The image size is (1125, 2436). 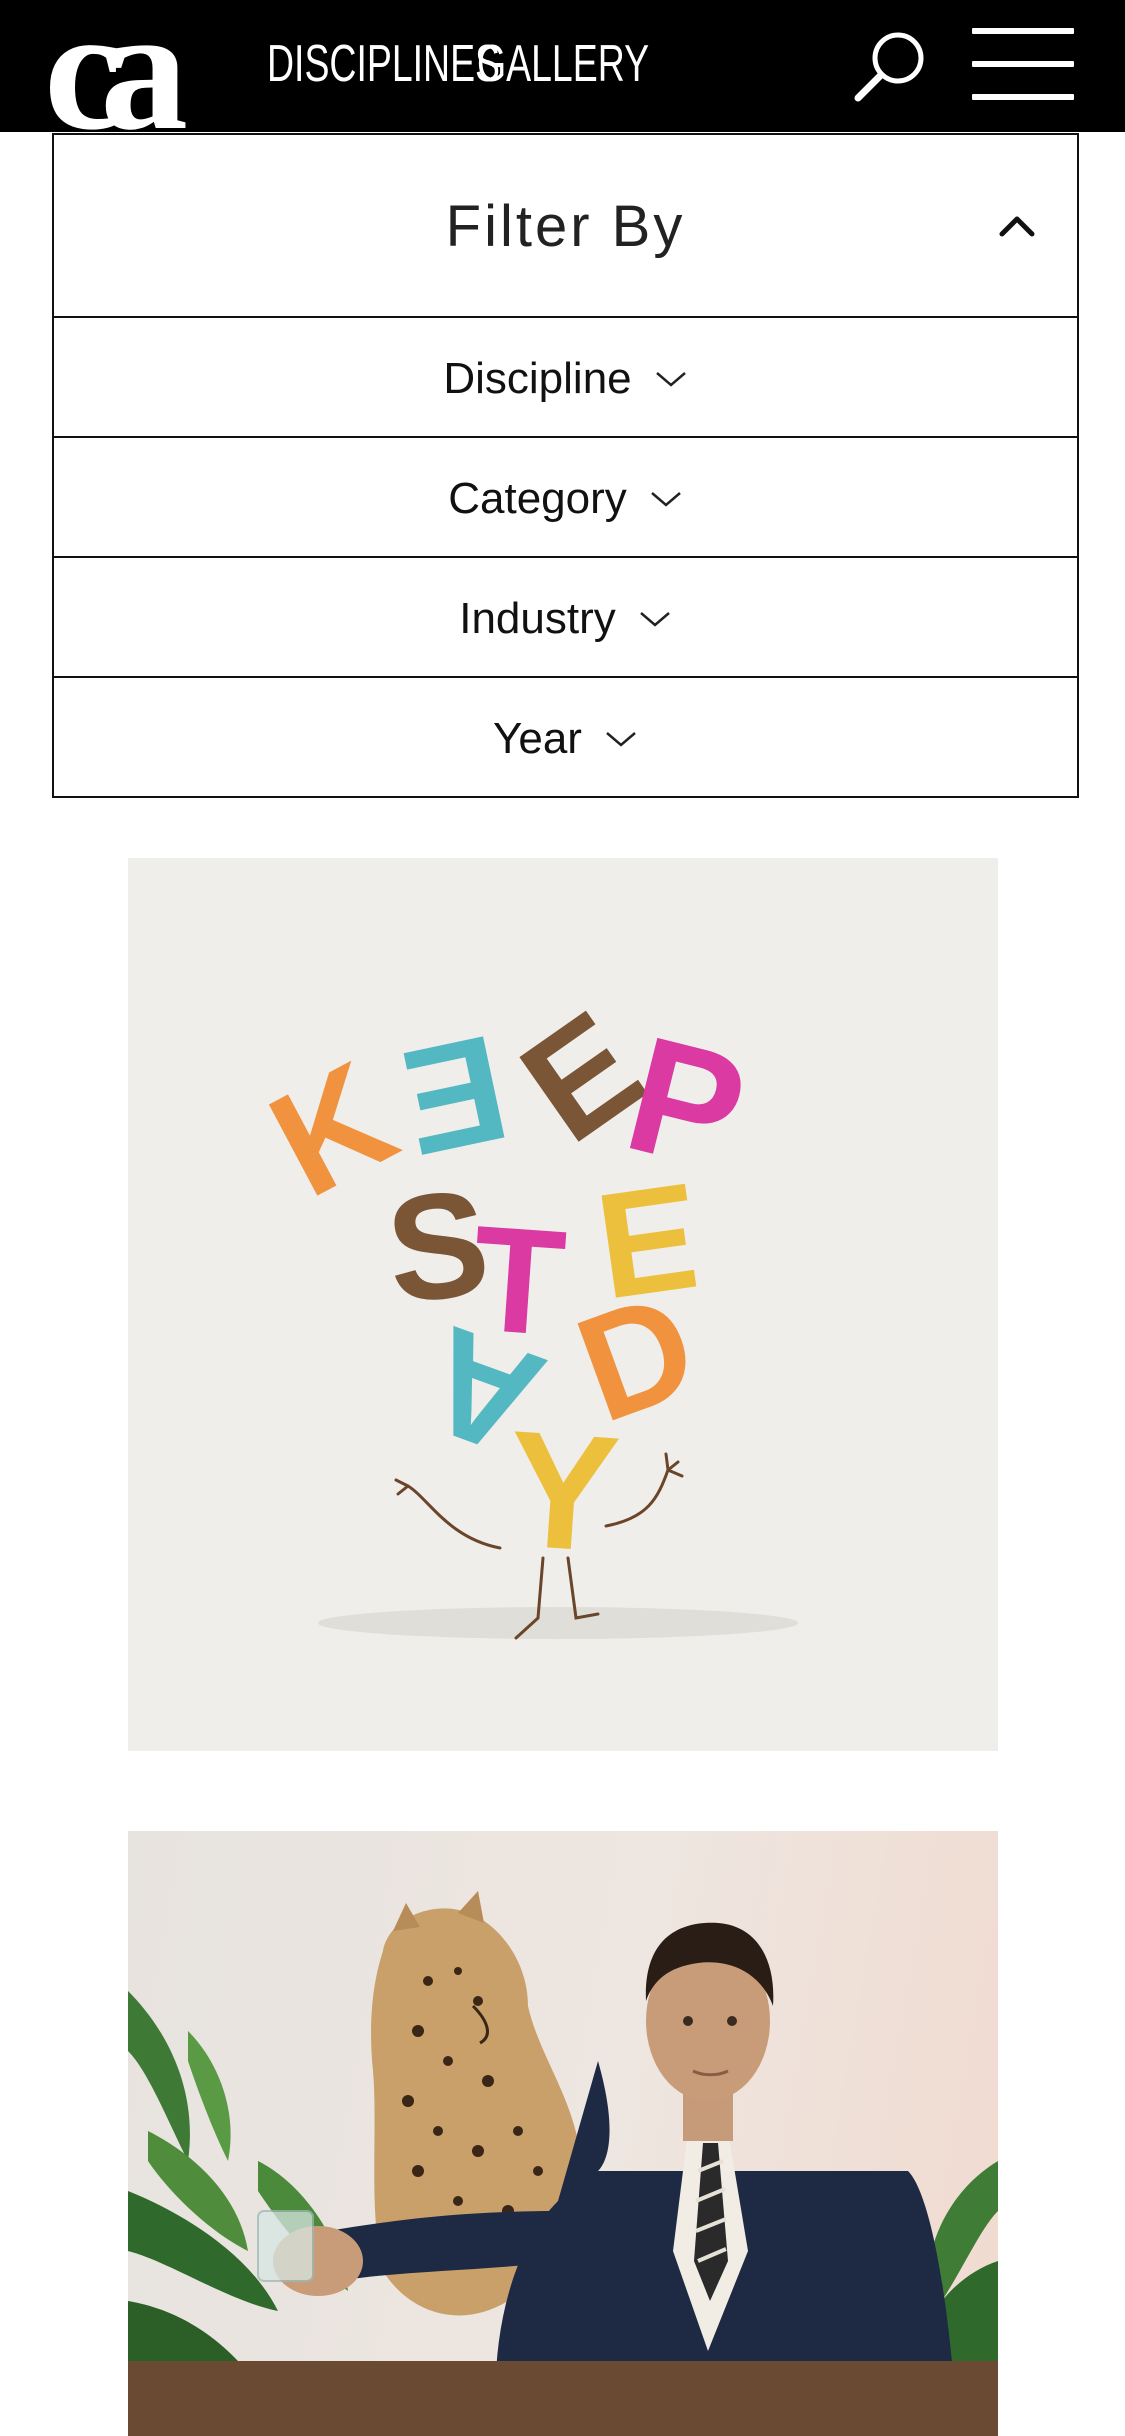 I want to click on filter-discipline-label: Discipline, so click(x=537, y=378).